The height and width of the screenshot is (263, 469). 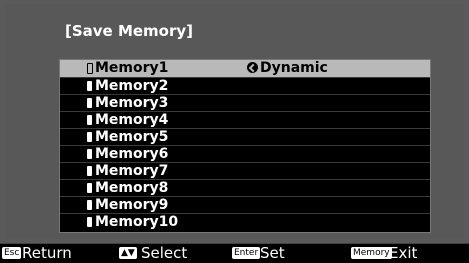 I want to click on page-title: [Save Memory], so click(x=129, y=31).